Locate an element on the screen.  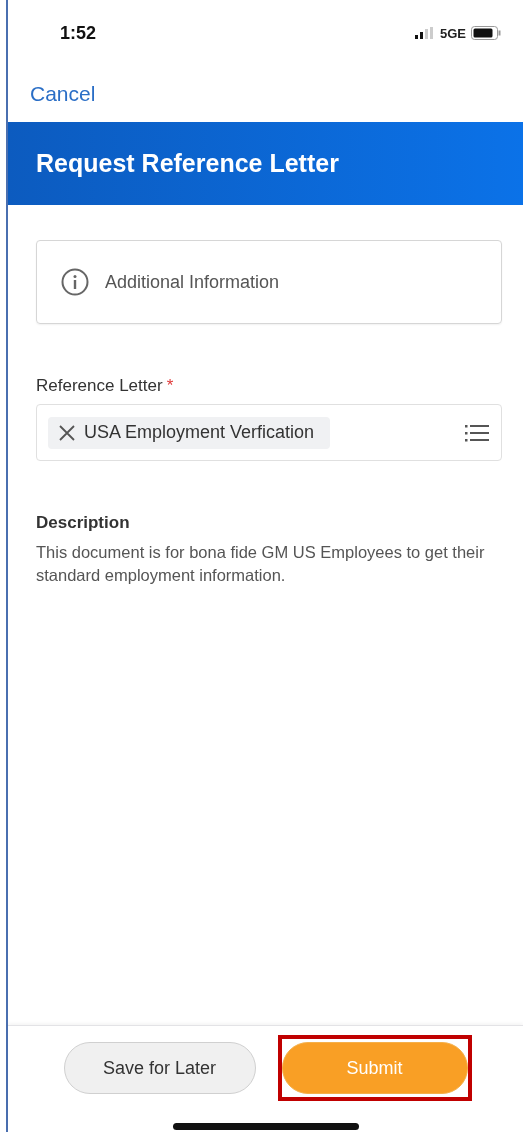
description-label: Description is located at coordinates (83, 523).